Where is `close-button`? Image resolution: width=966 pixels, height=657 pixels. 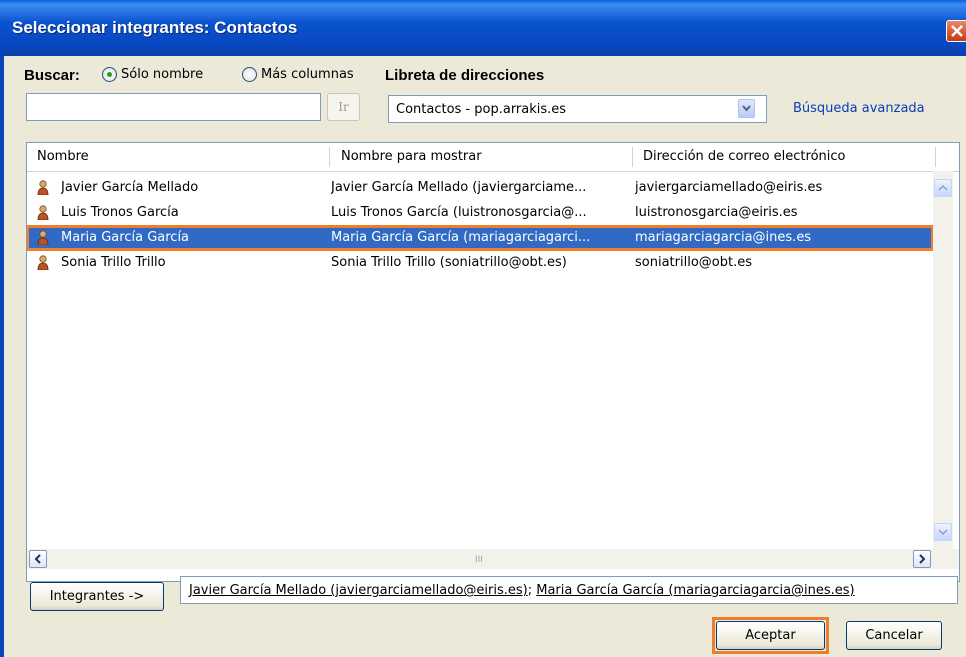
close-button is located at coordinates (956, 31).